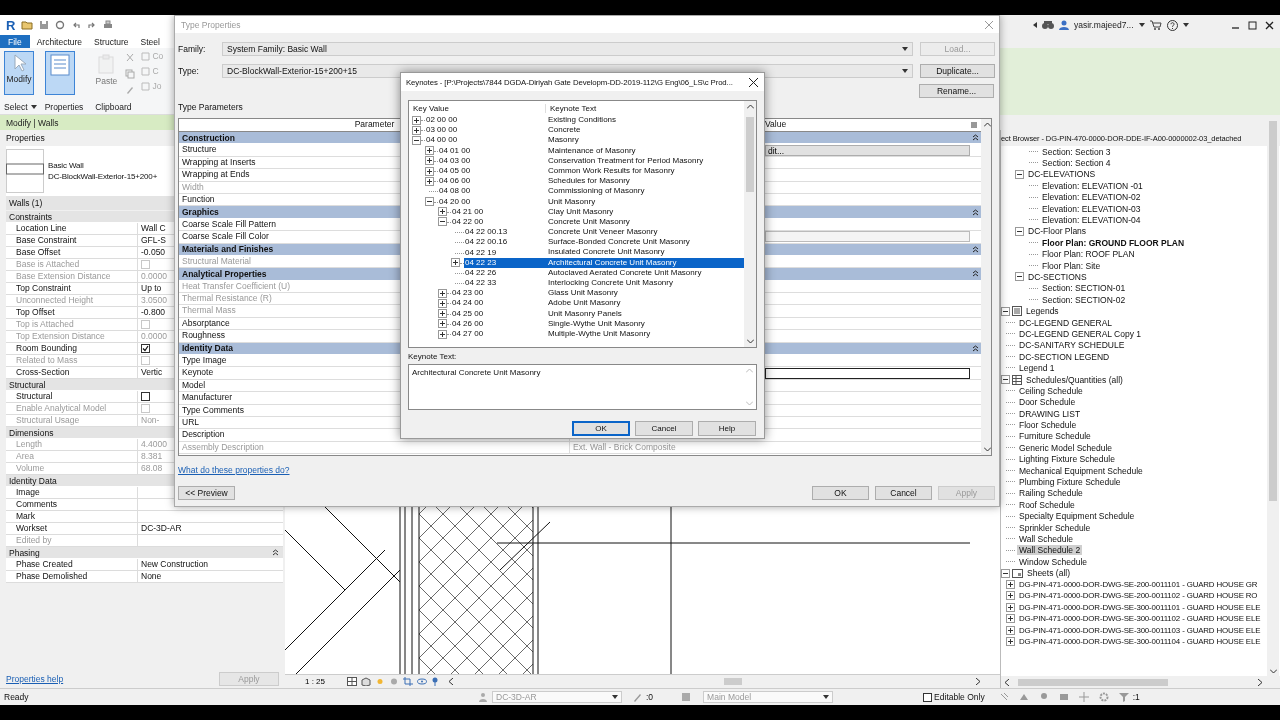  What do you see at coordinates (776, 124) in the screenshot?
I see `column-header: Value` at bounding box center [776, 124].